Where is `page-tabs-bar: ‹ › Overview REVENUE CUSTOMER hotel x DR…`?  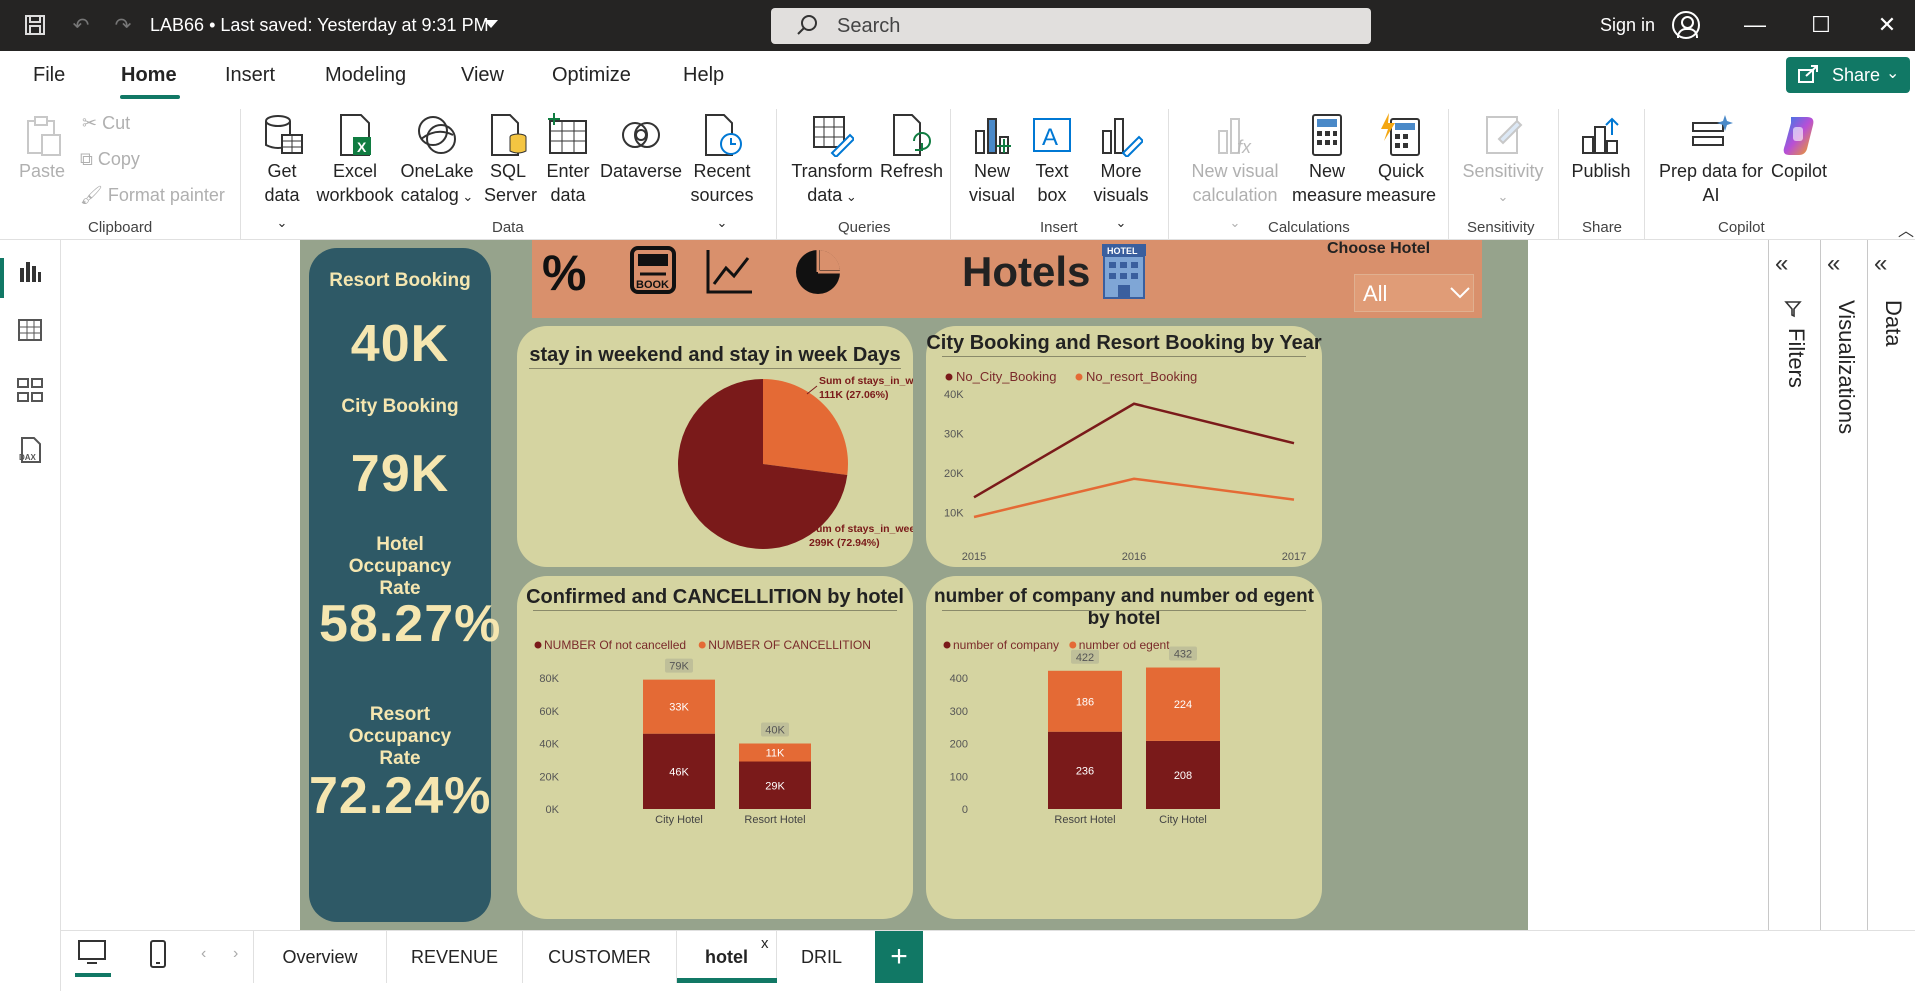
page-tabs-bar: ‹ › Overview REVENUE CUSTOMER hotel x DR… is located at coordinates (988, 960).